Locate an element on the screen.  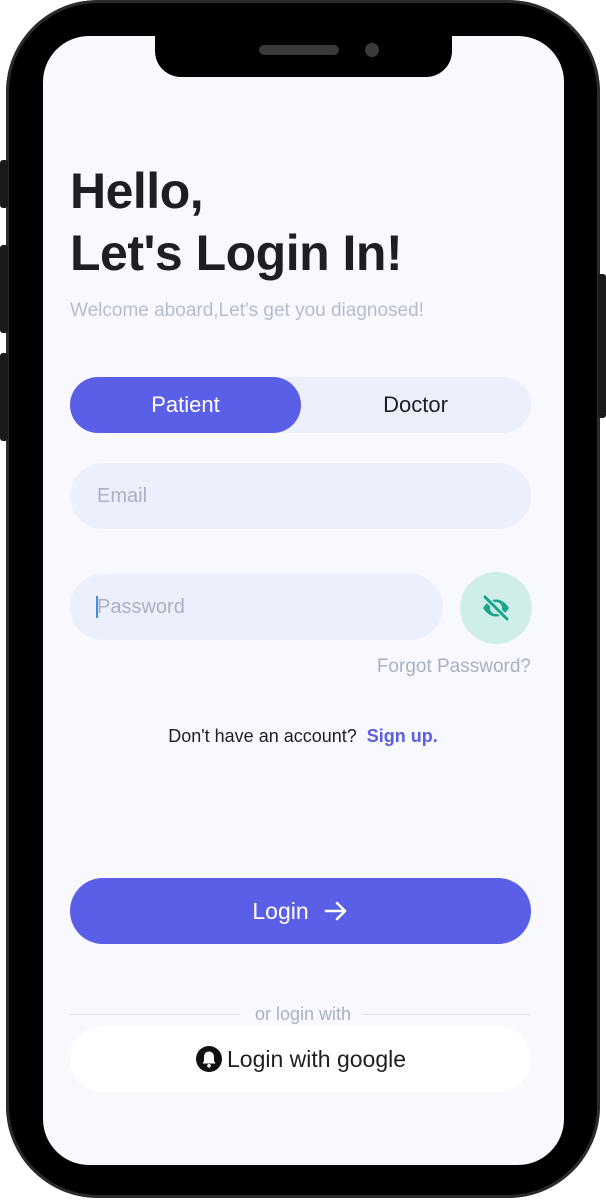
page-subtitle: Welcome aboard,Let's get you diagnosed! is located at coordinates (247, 310).